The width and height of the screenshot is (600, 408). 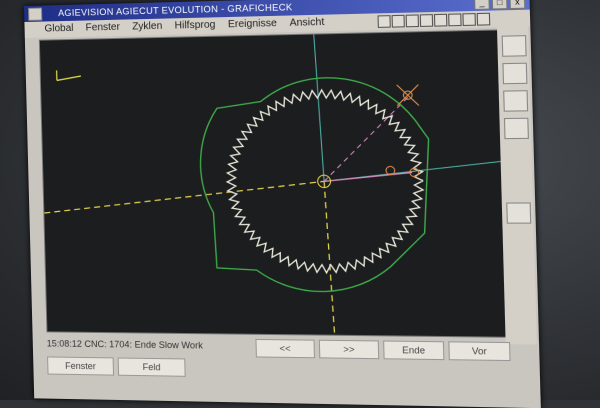 What do you see at coordinates (329, 257) in the screenshot?
I see `y-axis-dashed` at bounding box center [329, 257].